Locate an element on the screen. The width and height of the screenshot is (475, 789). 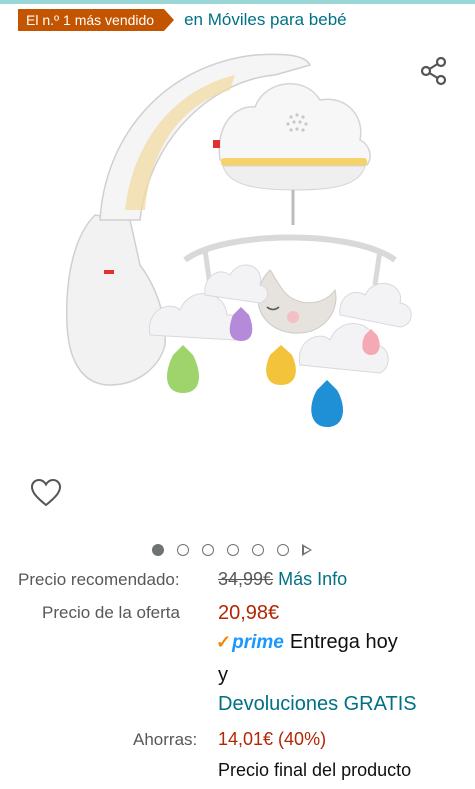
bestseller-category-link: en Móviles para bebé is located at coordinates (265, 20).